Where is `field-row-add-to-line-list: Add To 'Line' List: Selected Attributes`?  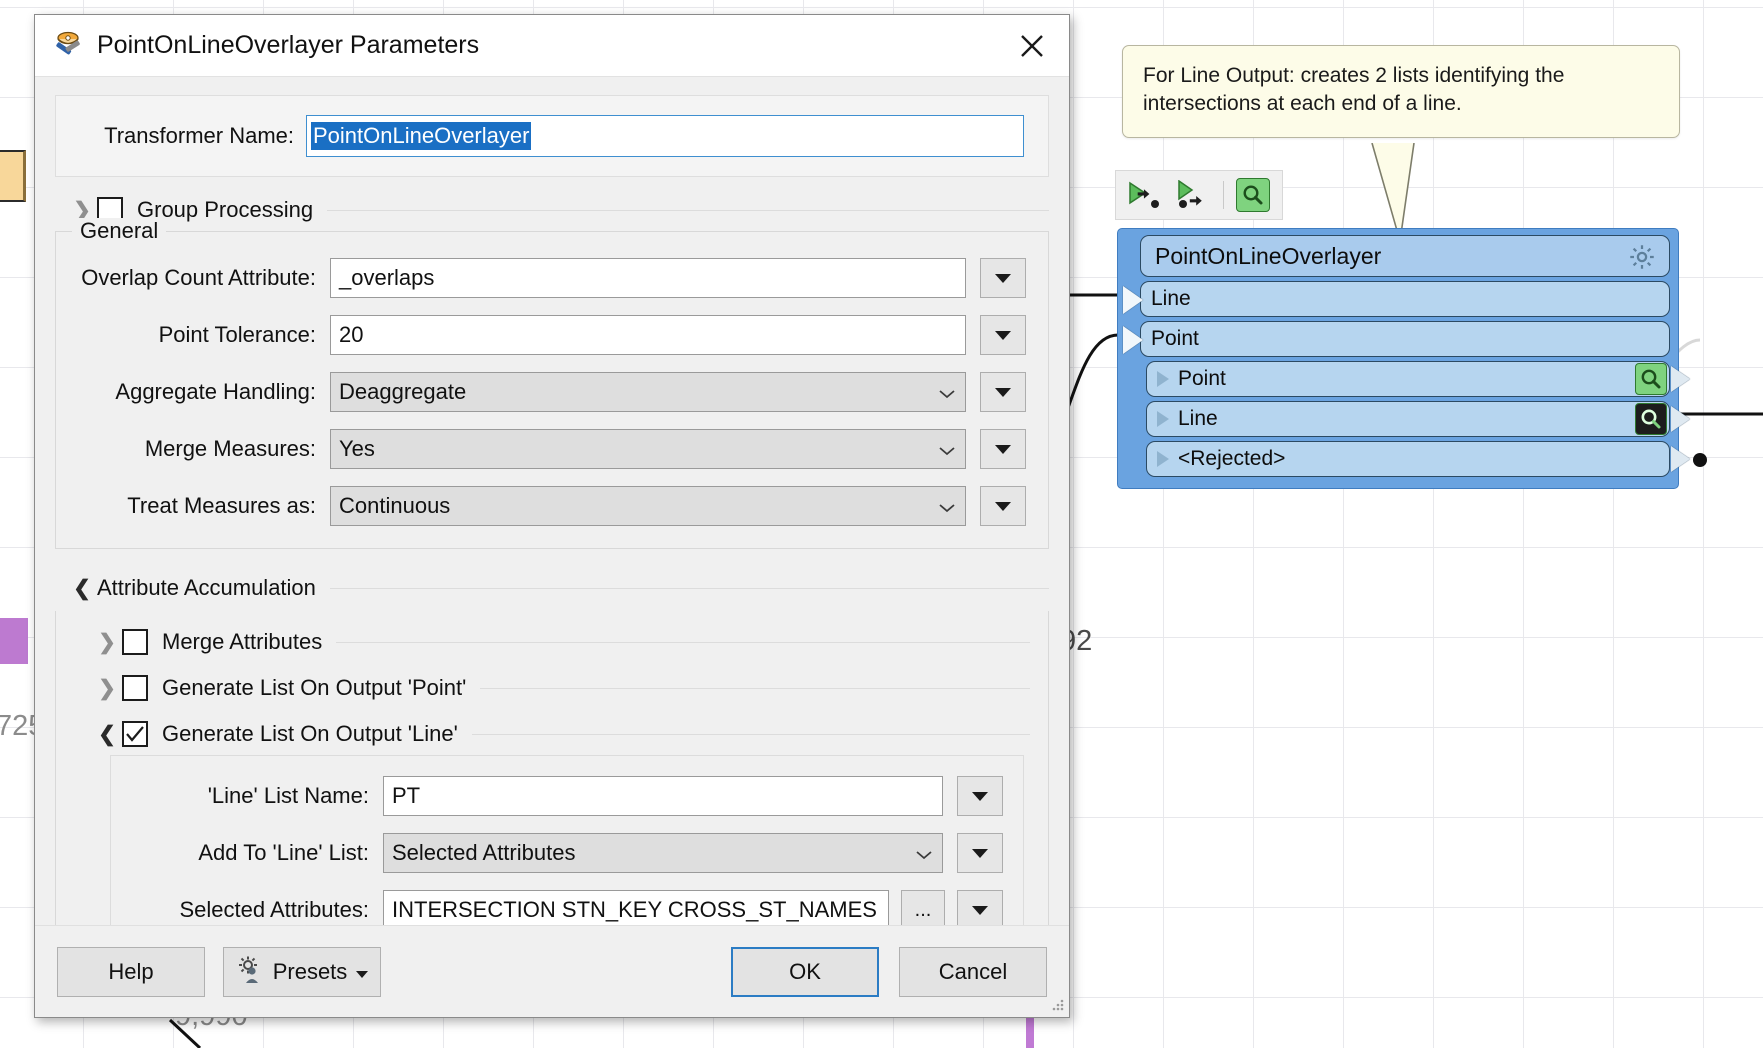
field-row-add-to-line-list: Add To 'Line' List: Selected Attributes is located at coordinates (567, 853).